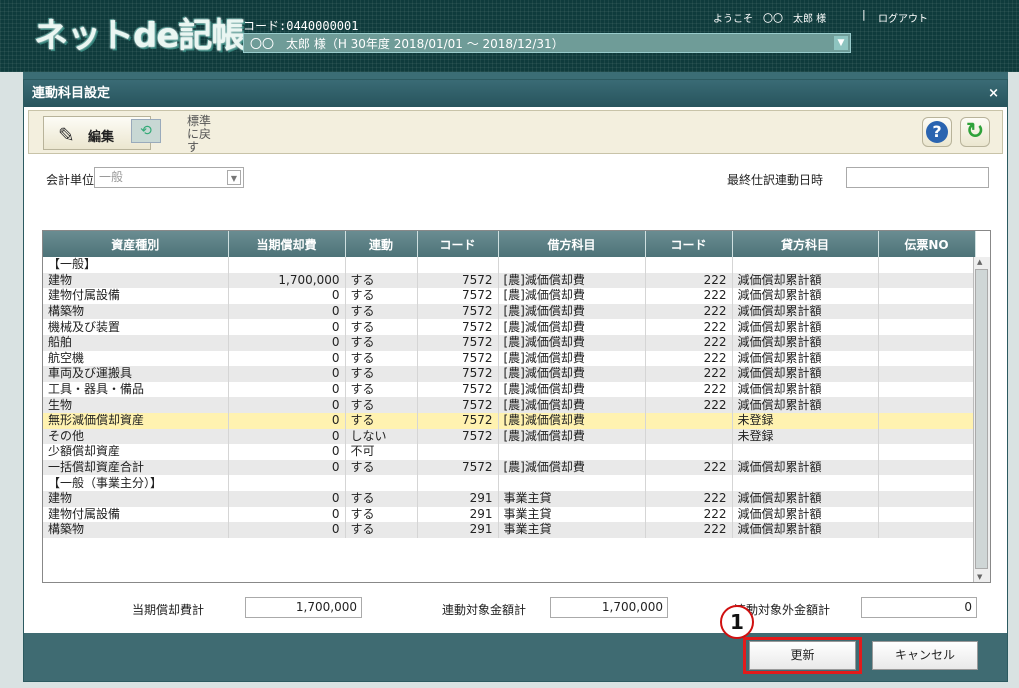  Describe the element at coordinates (509, 514) in the screenshot. I see `table-row: 建物付属設備 0 する 291 事業主貸 222 減価償却累計額` at that location.